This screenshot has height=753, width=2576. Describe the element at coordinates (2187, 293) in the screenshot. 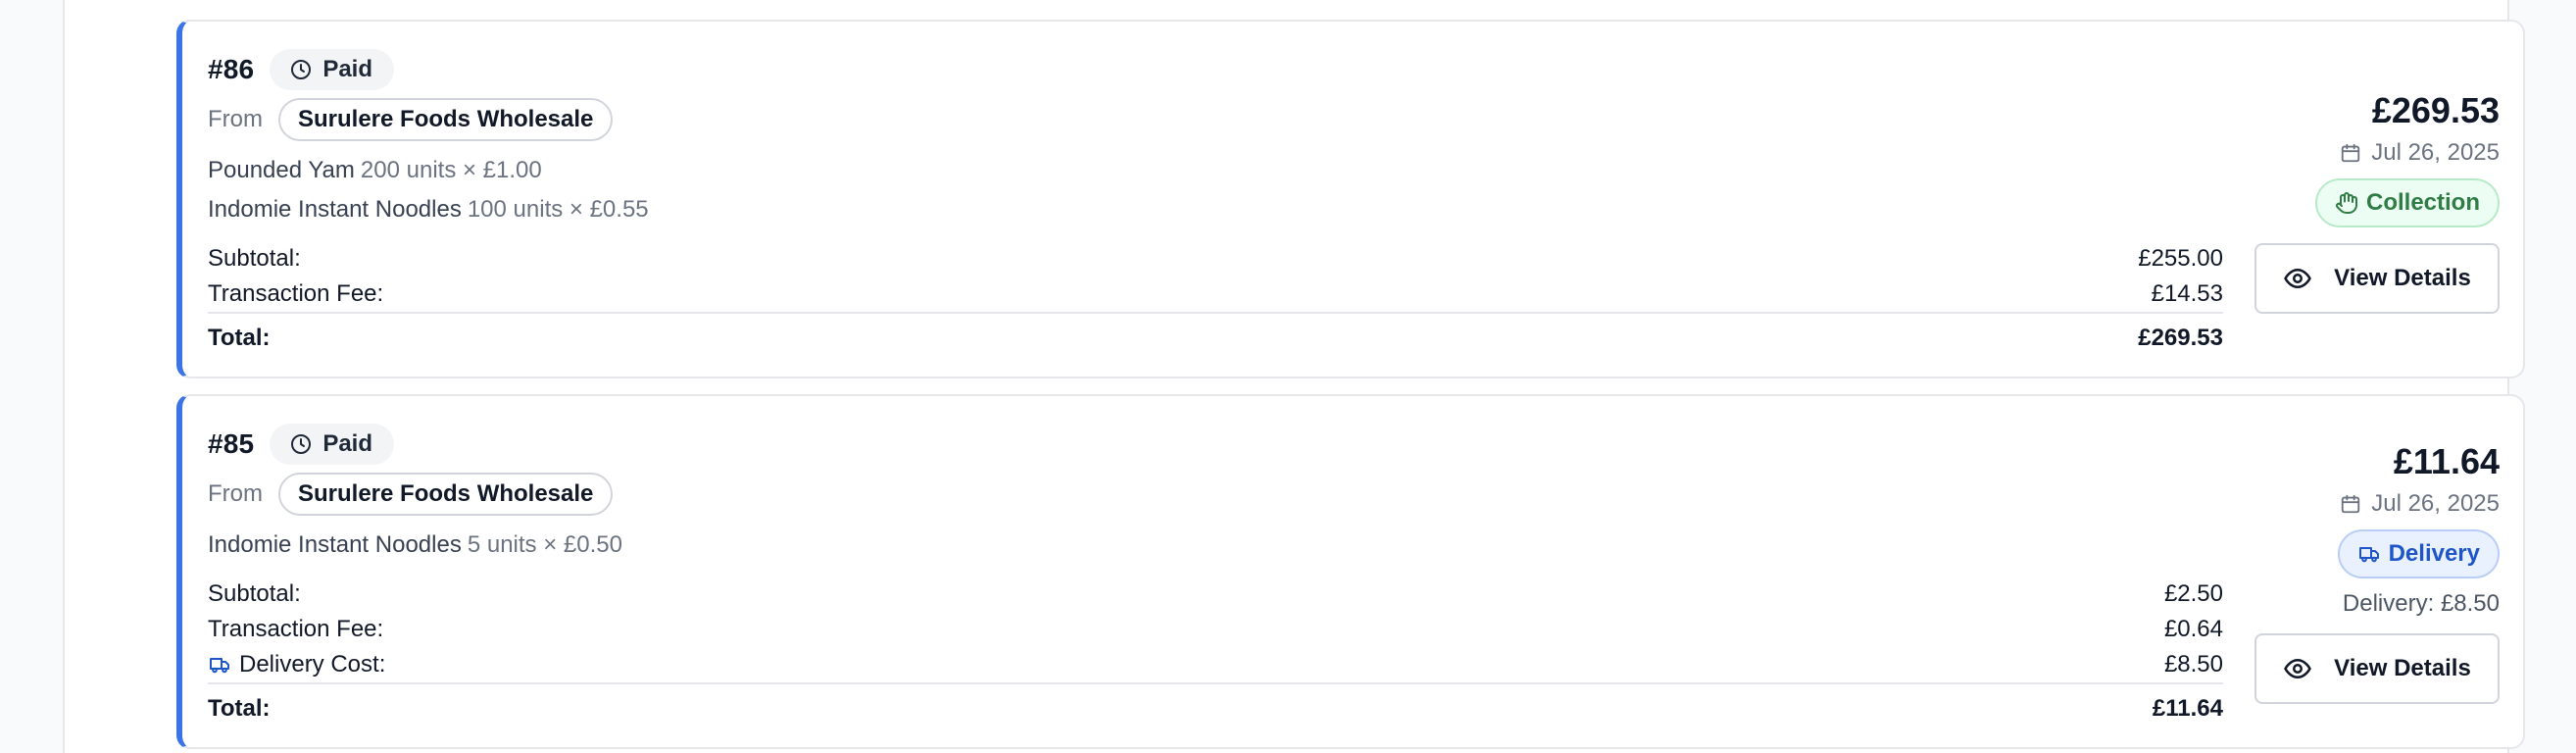

I see `fee-value: £14.53` at that location.